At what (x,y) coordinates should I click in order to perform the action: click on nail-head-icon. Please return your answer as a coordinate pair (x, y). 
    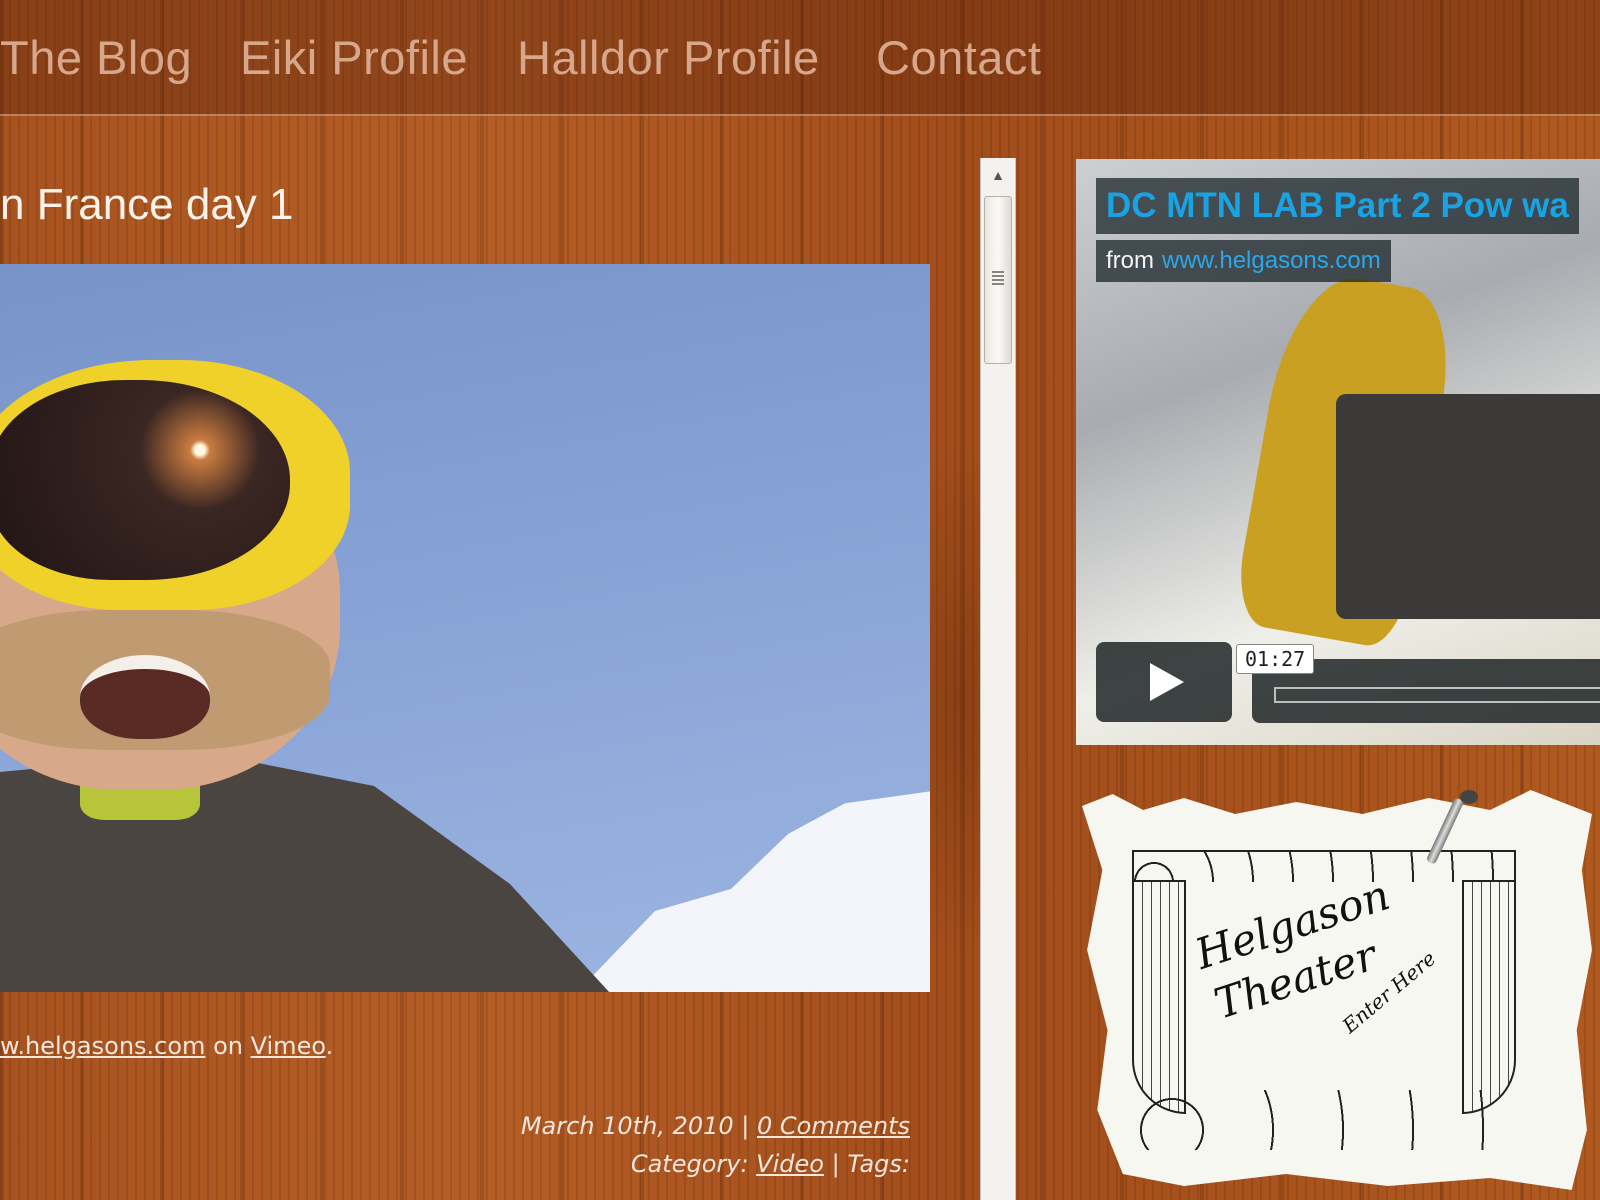
    Looking at the image, I should click on (1469, 797).